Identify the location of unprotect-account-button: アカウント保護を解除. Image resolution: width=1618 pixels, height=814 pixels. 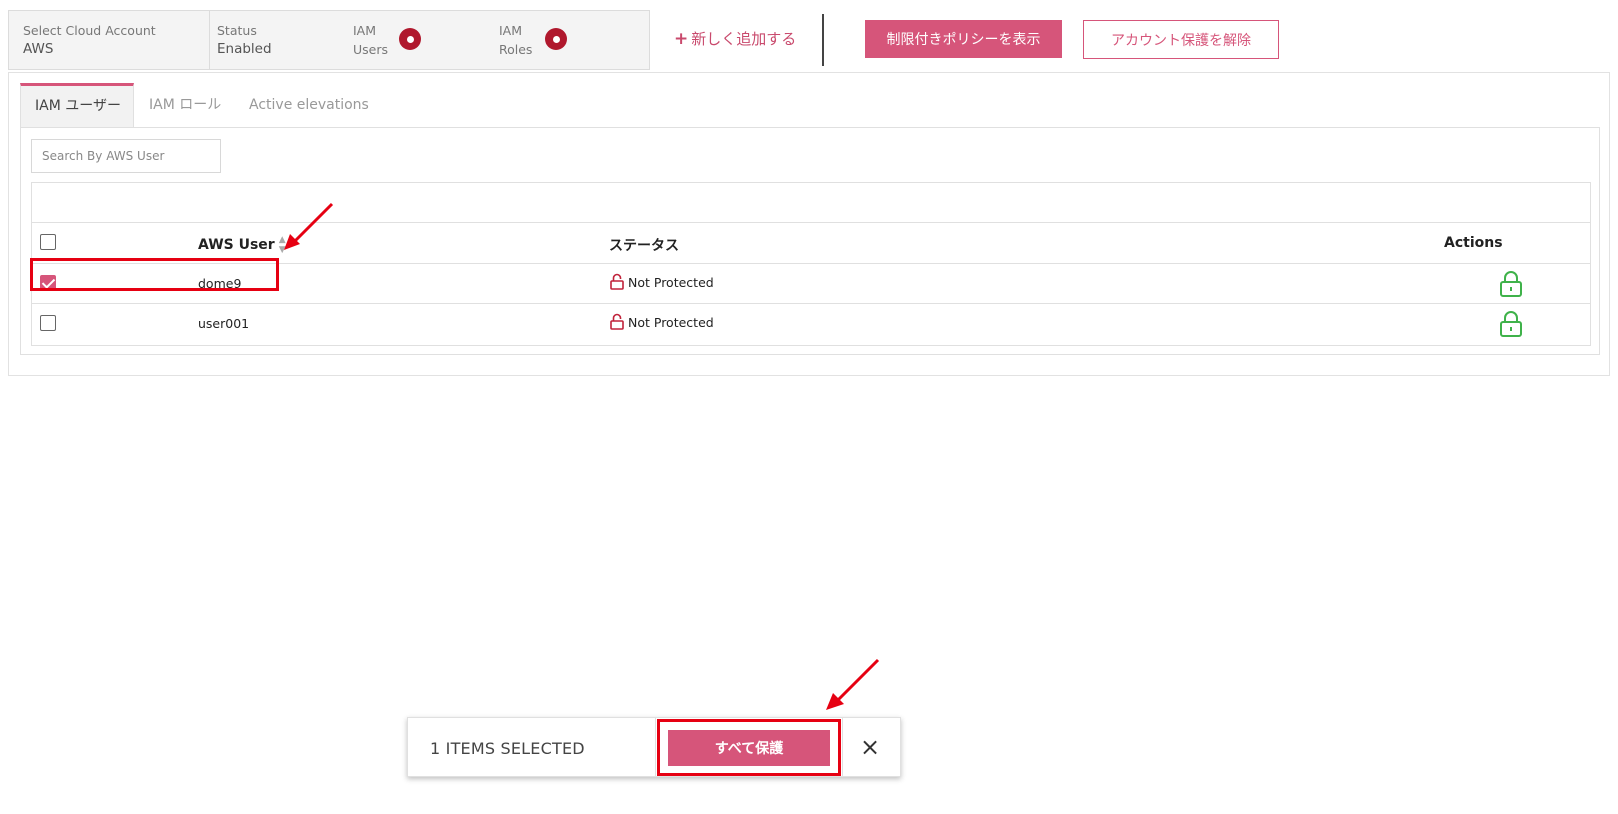
(1181, 39).